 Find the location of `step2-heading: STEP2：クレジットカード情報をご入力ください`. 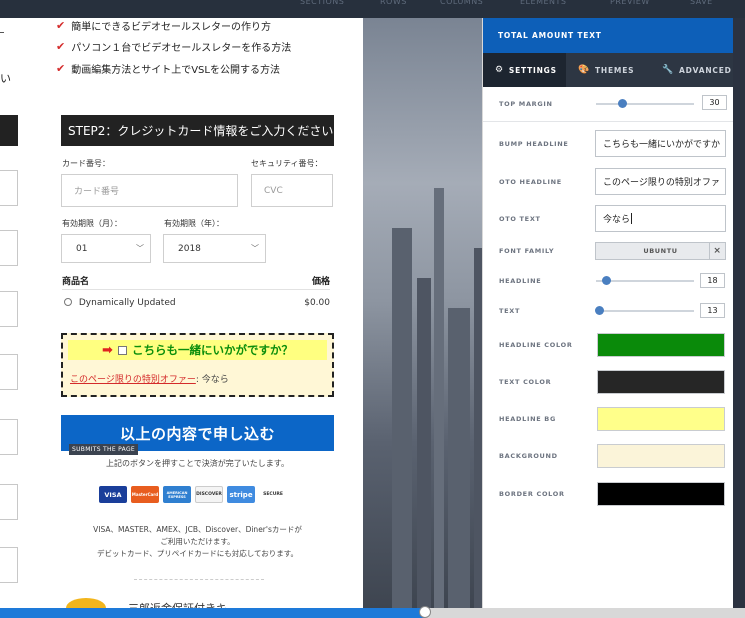

step2-heading: STEP2：クレジットカード情報をご入力ください is located at coordinates (197, 130).